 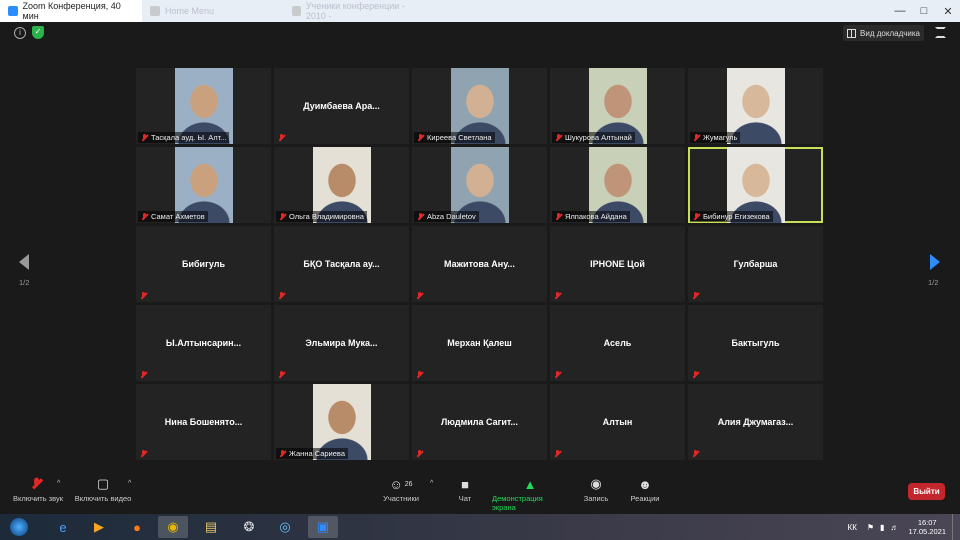 I want to click on participant-tile: Мерхан Қалеш, so click(x=479, y=343).